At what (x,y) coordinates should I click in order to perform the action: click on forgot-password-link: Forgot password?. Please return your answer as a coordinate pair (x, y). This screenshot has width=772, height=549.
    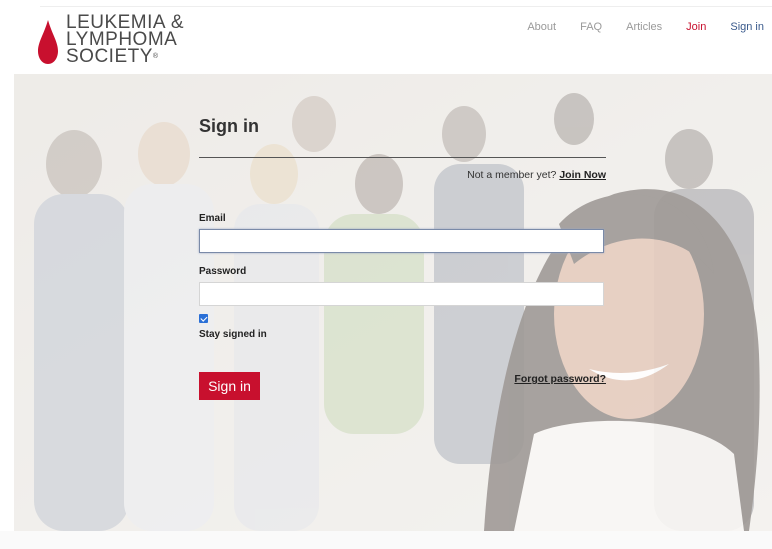
    Looking at the image, I should click on (560, 379).